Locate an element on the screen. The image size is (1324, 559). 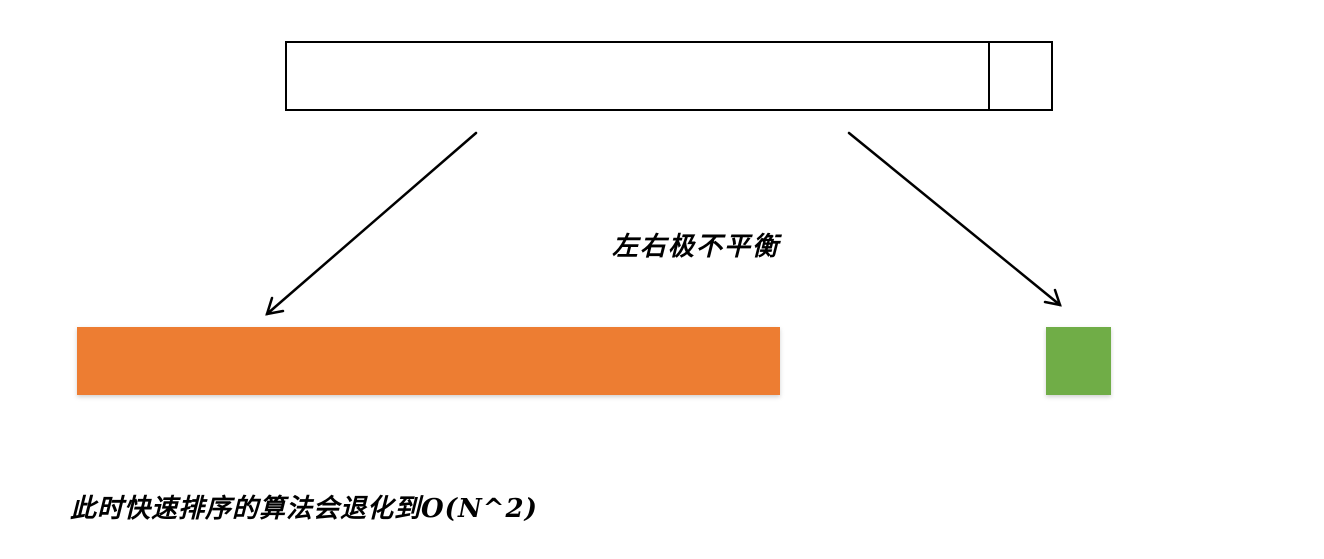
left-arrow-shaft is located at coordinates (371, 223).